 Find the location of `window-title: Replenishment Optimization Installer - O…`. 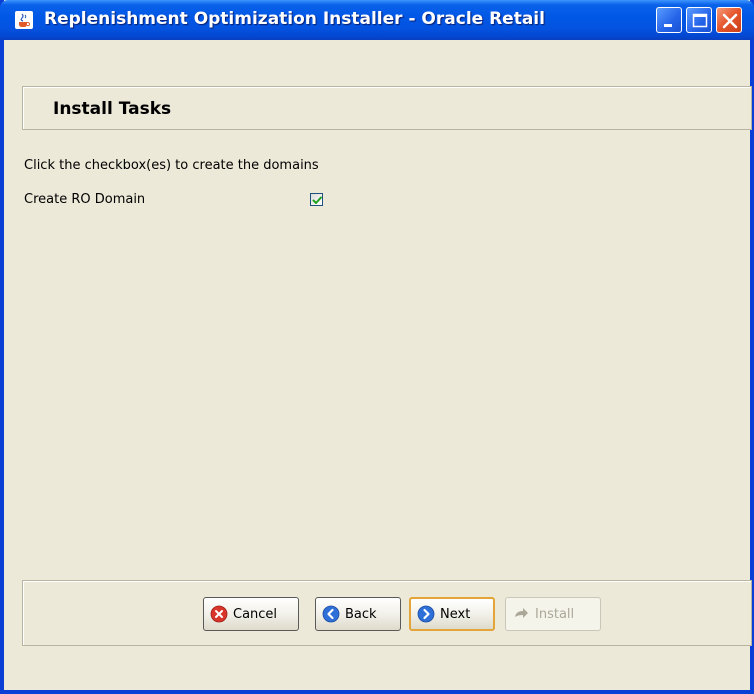

window-title: Replenishment Optimization Installer - O… is located at coordinates (294, 19).